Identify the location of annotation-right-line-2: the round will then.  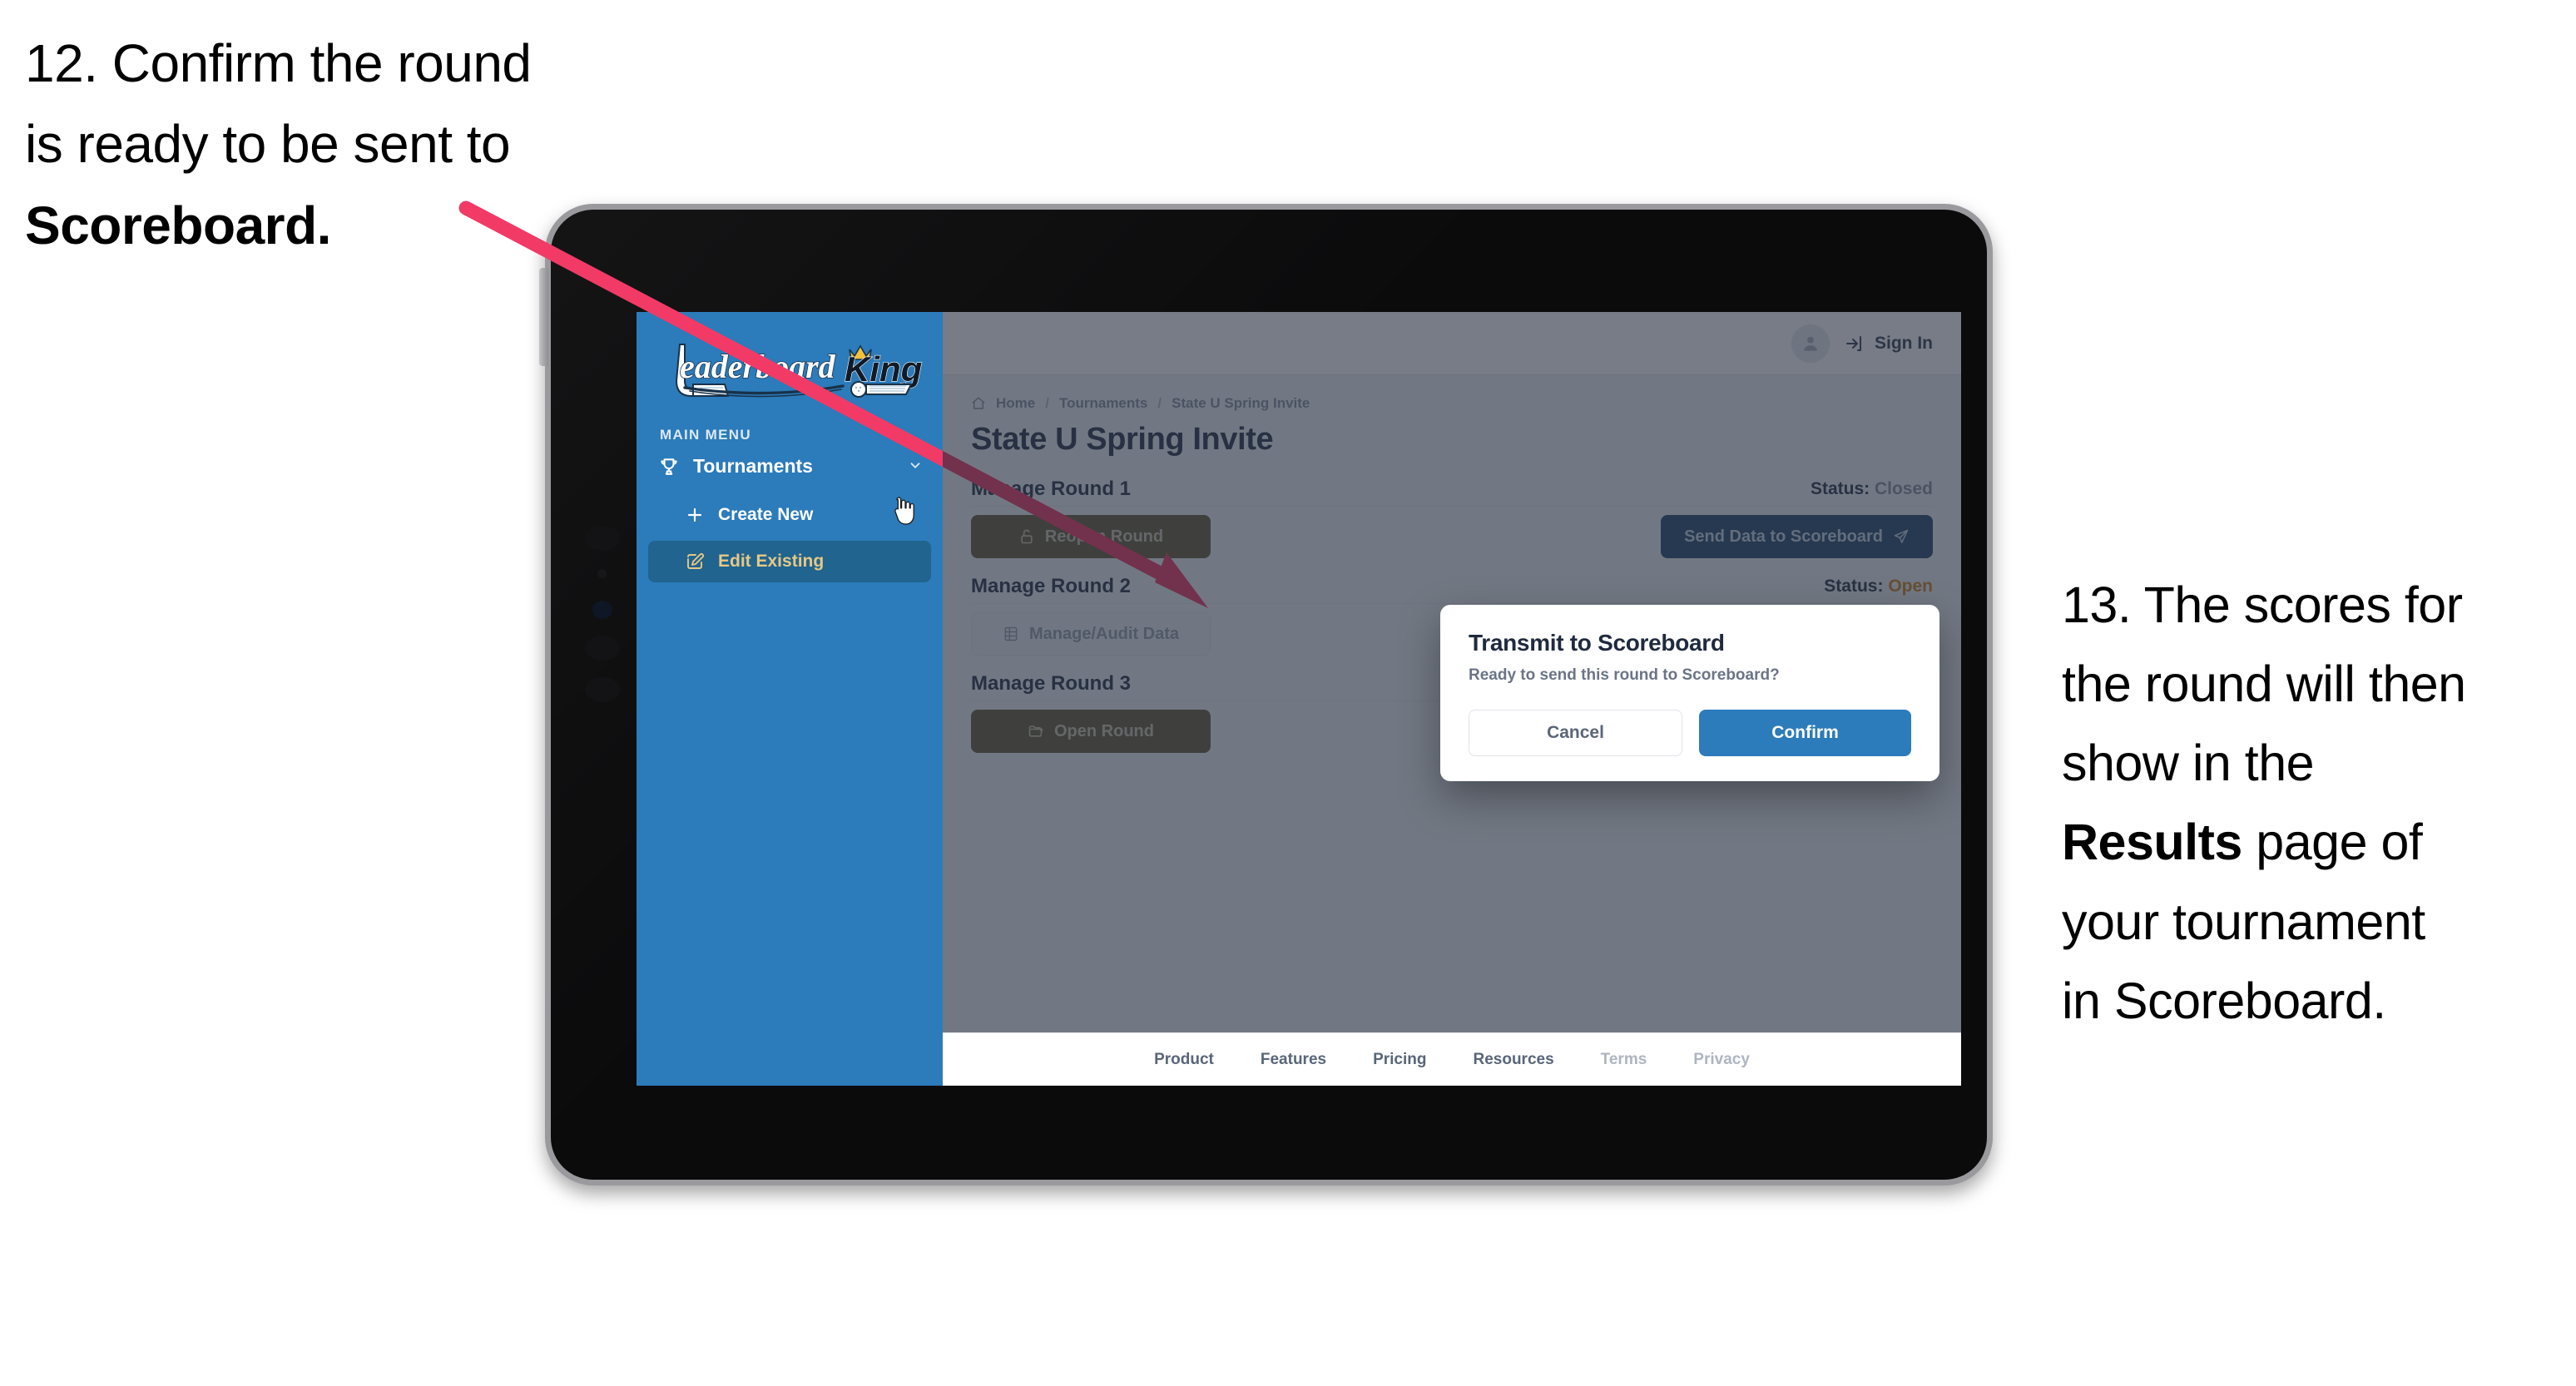
(2264, 684).